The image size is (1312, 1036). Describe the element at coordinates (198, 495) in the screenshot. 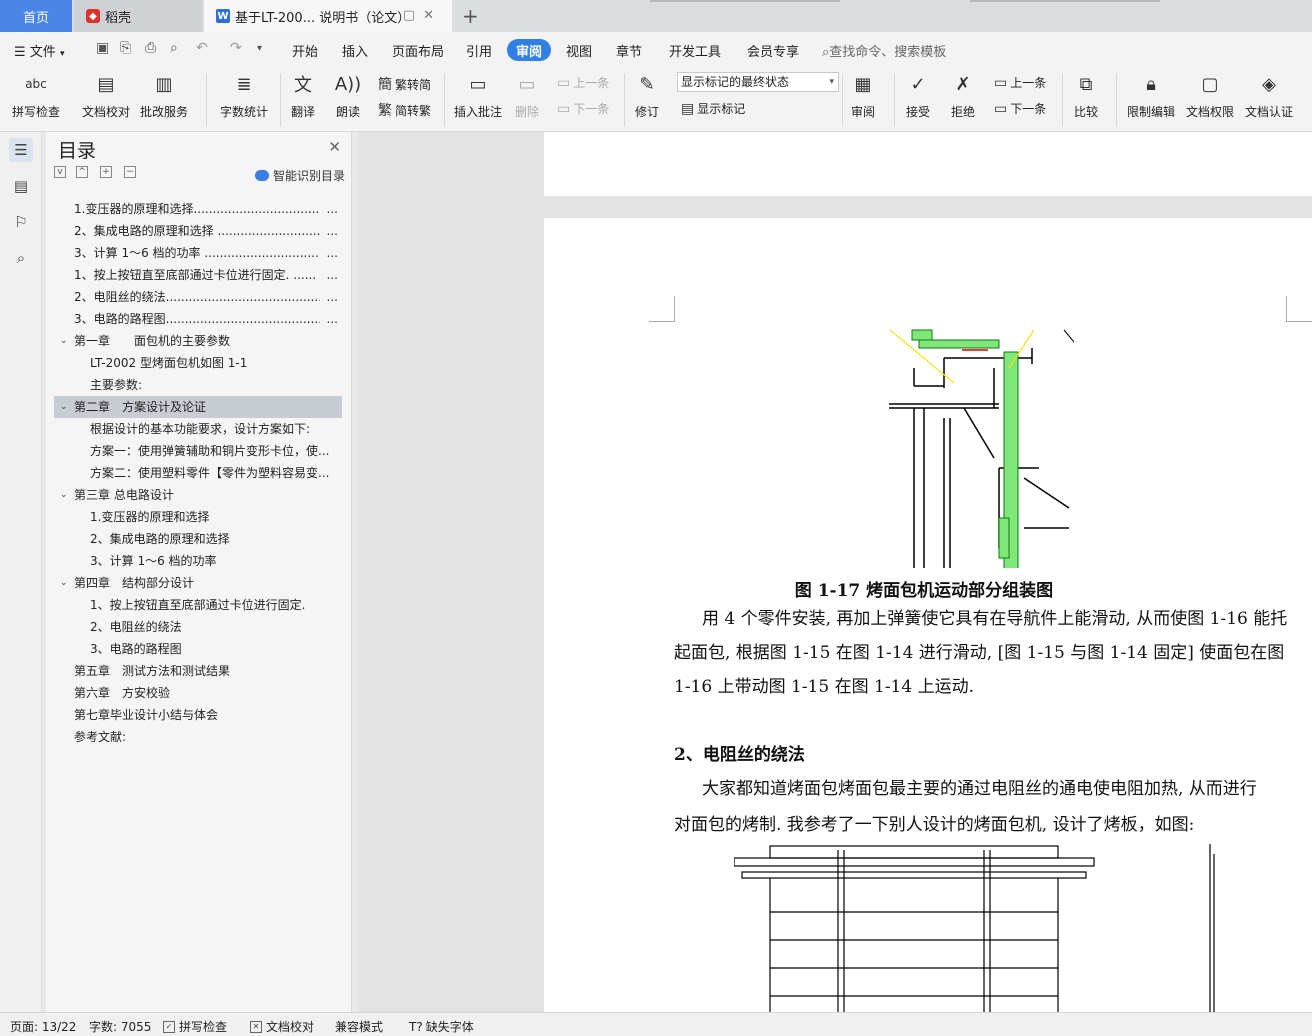

I see `toc-item: ⌄ 第三章 总电路设计` at that location.